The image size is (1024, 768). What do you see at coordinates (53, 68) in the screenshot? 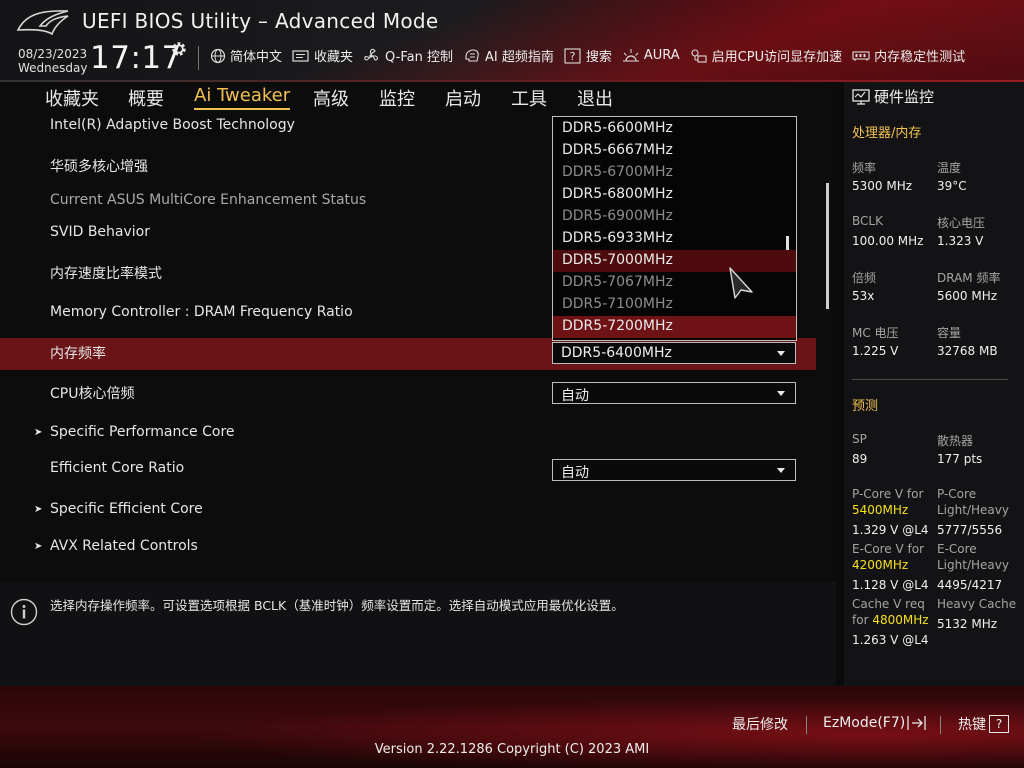
I see `weekday-text: Wednesday` at bounding box center [53, 68].